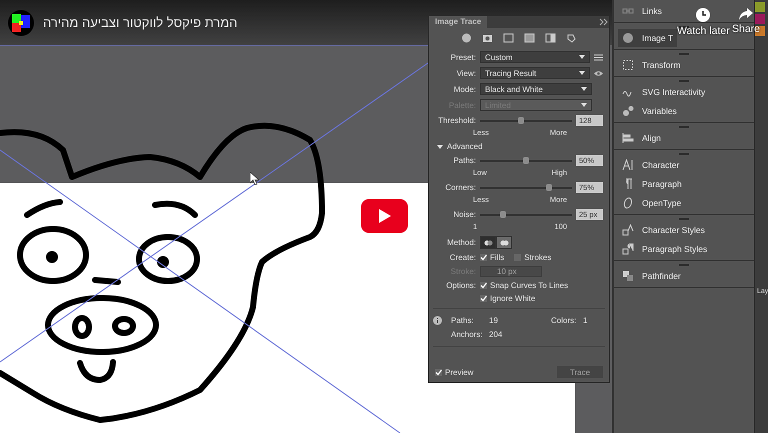  I want to click on italic-o-icon, so click(628, 203).